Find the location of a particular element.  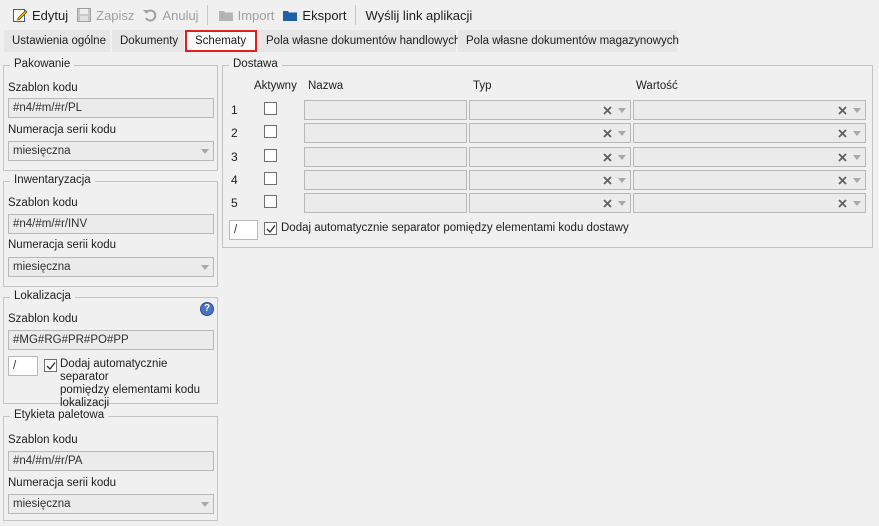

cancel-button: Anuluj is located at coordinates (170, 15).